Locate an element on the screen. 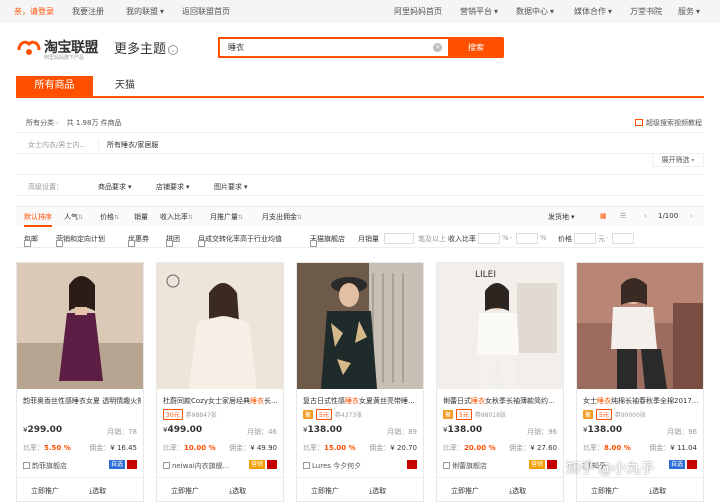 This screenshot has width=720, height=502. next-page-icon: › is located at coordinates (691, 216).